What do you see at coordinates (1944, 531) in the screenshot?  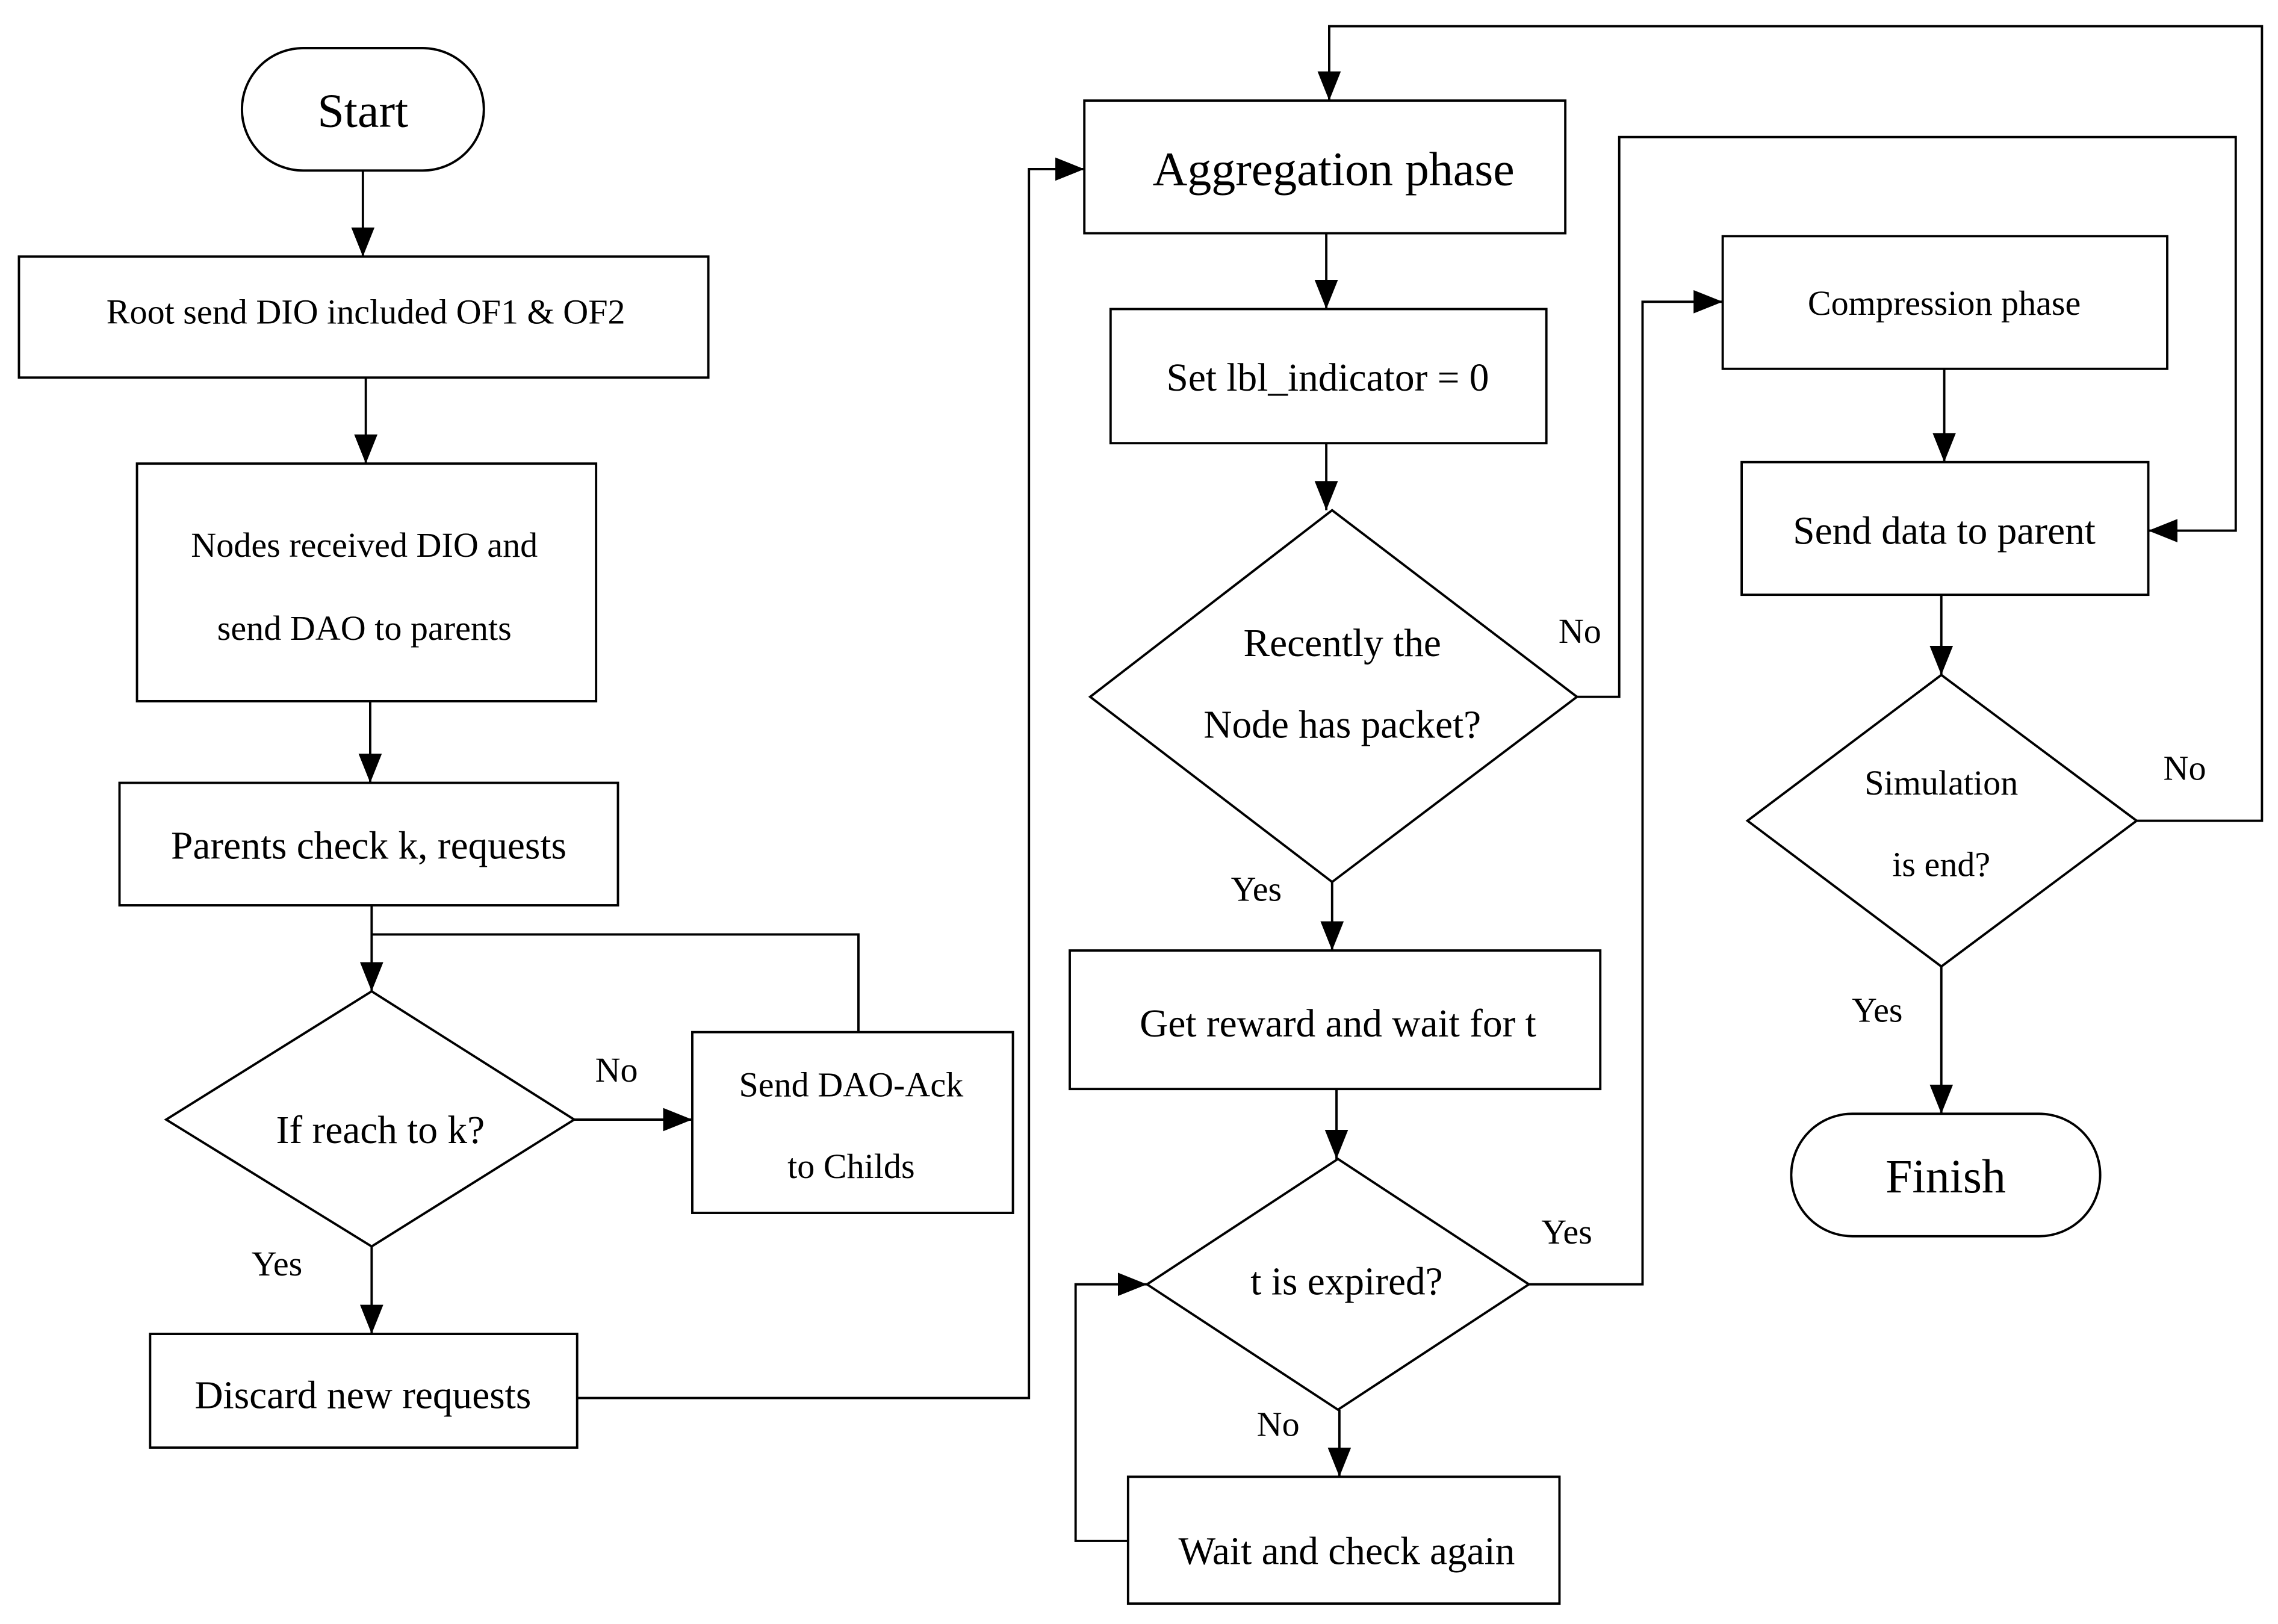 I see `send-data-parent-label: Send data to parent` at bounding box center [1944, 531].